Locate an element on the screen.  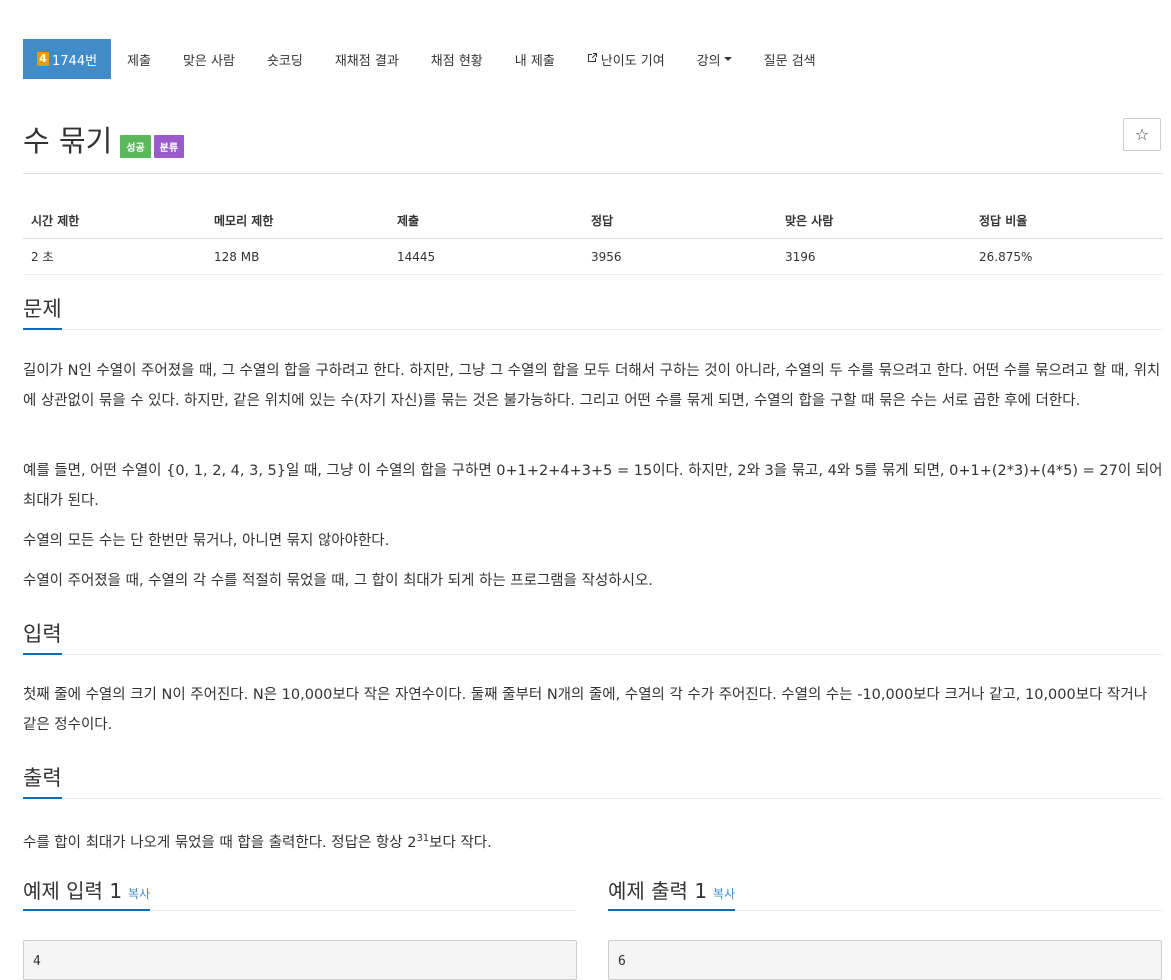
output-title: 출력 is located at coordinates (42, 780).